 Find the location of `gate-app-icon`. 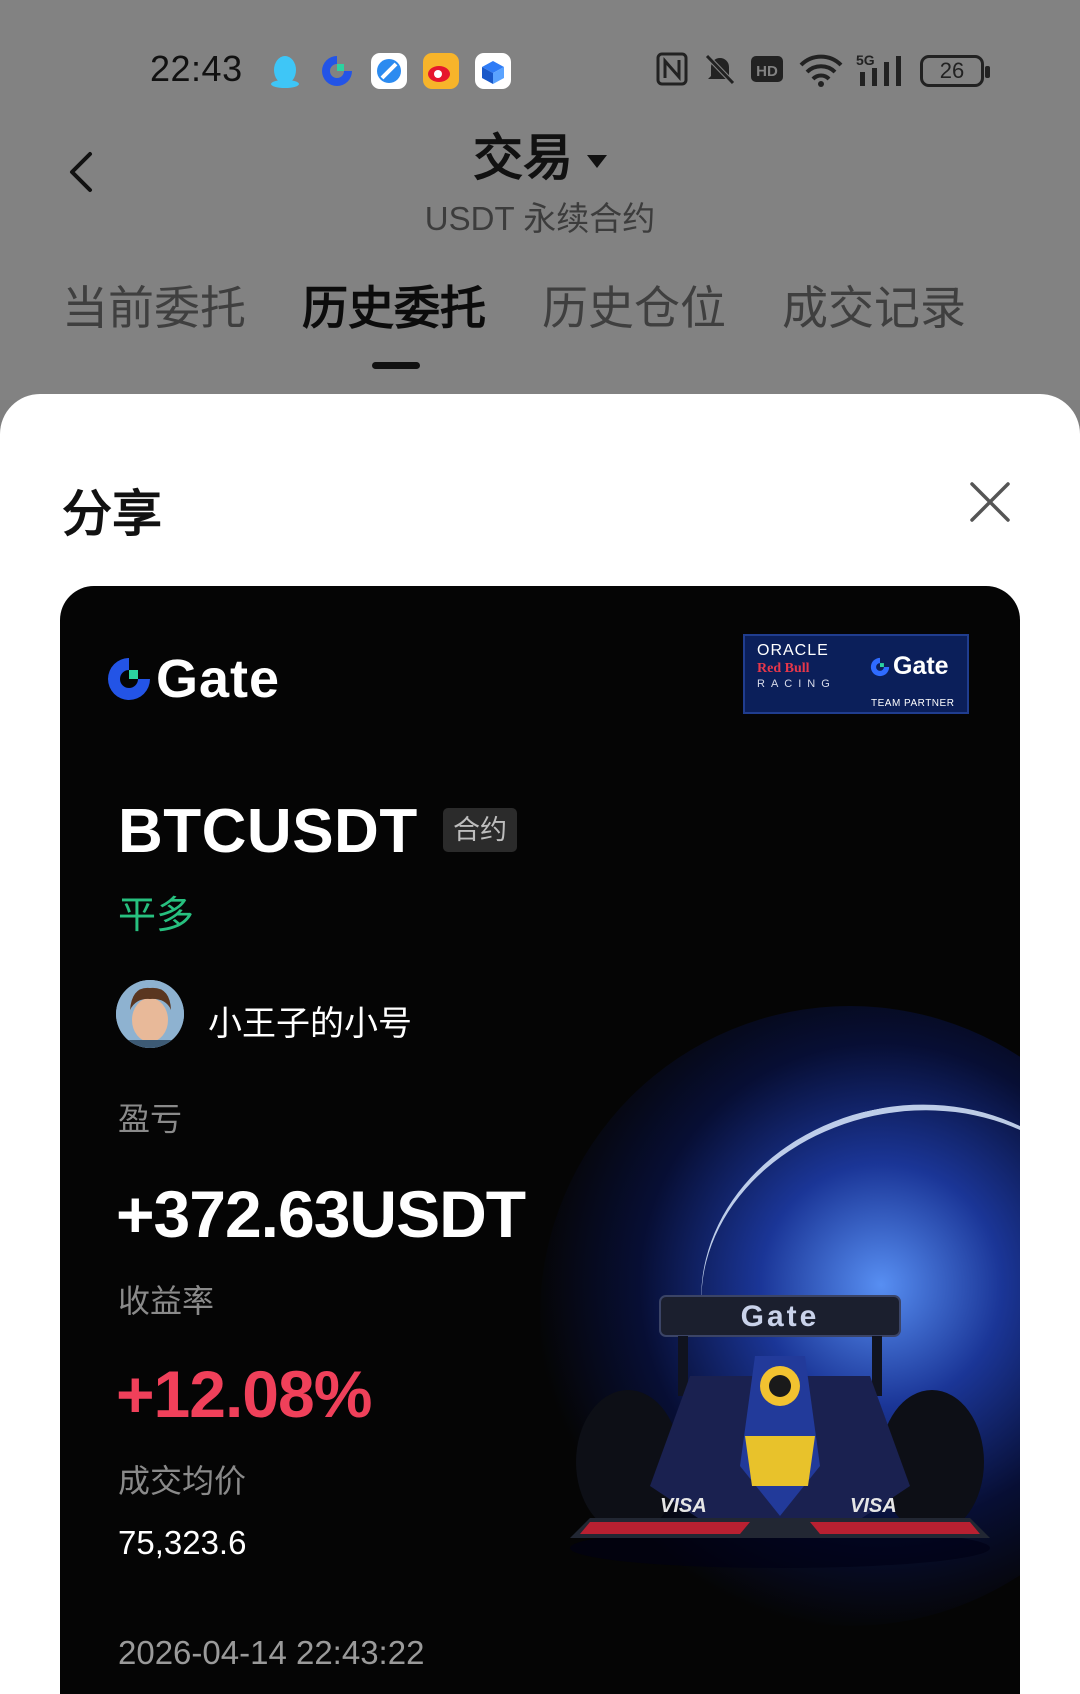

gate-app-icon is located at coordinates (337, 71).